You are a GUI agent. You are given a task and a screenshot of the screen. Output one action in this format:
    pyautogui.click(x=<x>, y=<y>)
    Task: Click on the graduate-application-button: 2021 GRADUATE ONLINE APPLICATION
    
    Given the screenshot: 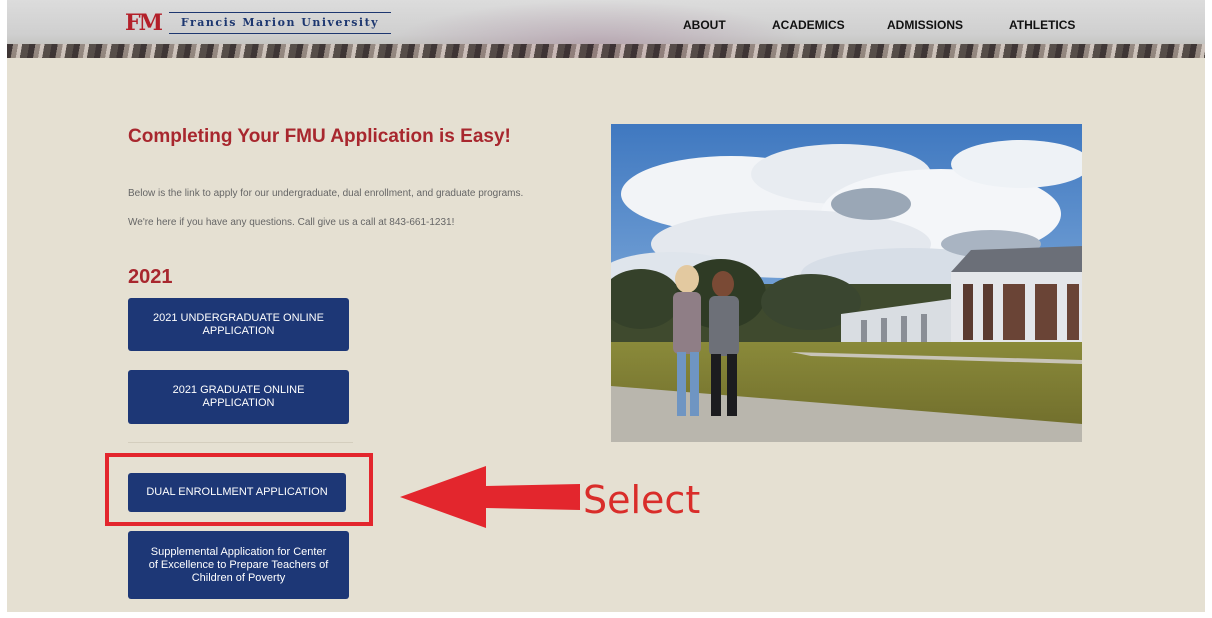 What is the action you would take?
    pyautogui.click(x=238, y=397)
    